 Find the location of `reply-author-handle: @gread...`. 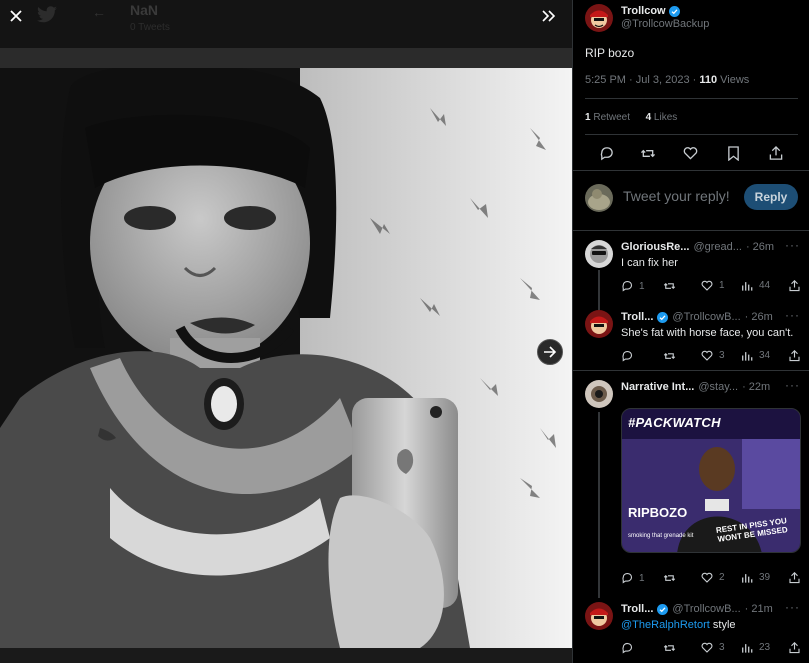

reply-author-handle: @gread... is located at coordinates (717, 247).